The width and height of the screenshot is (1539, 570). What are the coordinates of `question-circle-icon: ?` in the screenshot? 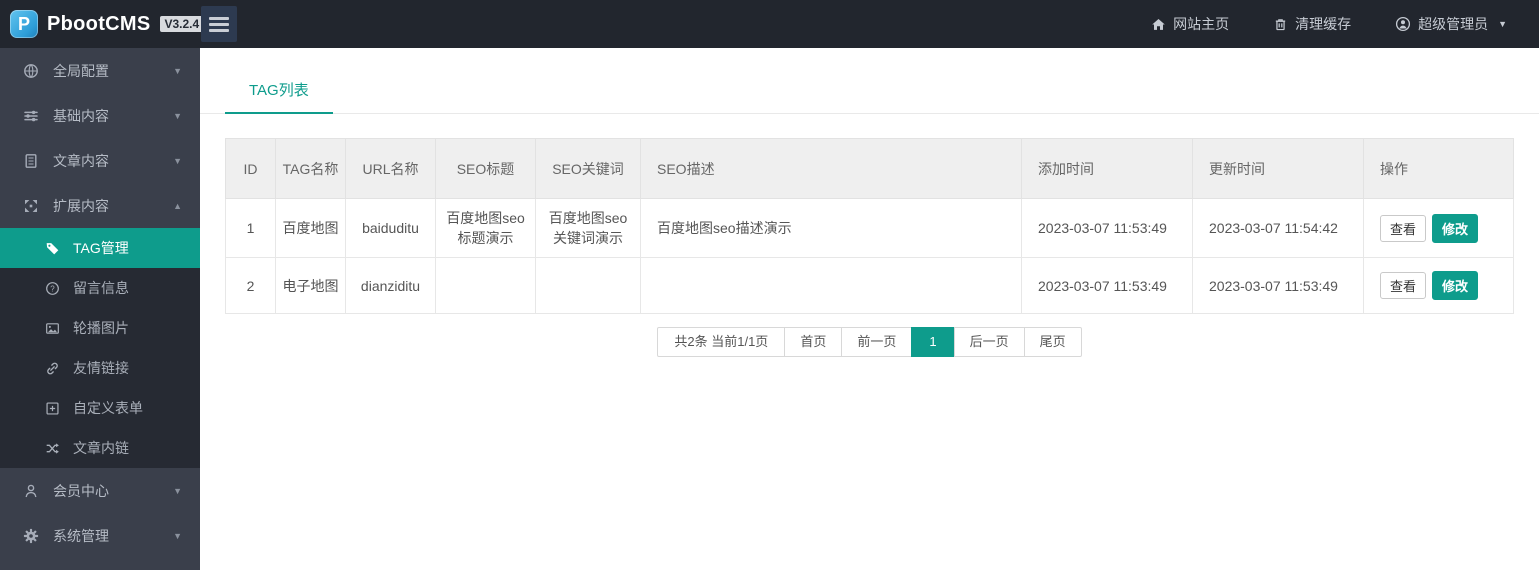 It's located at (52, 288).